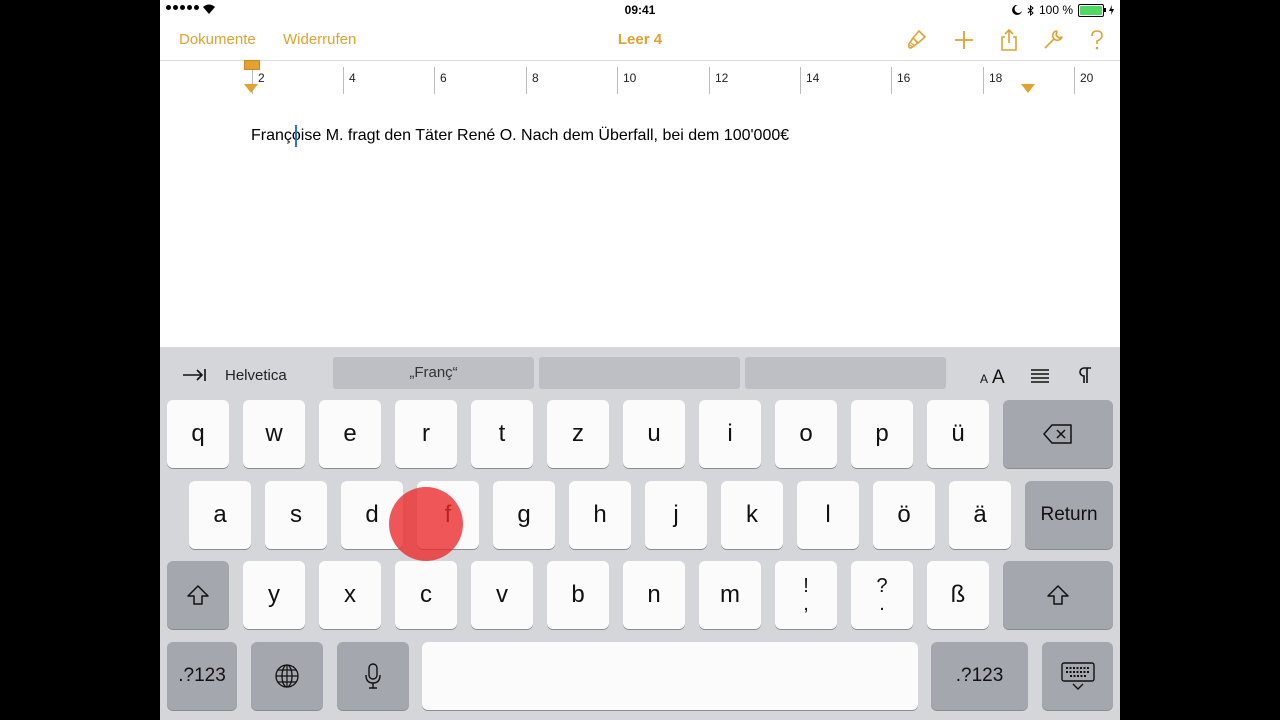 This screenshot has height=720, width=1280. Describe the element at coordinates (372, 515) in the screenshot. I see `key-d: d` at that location.